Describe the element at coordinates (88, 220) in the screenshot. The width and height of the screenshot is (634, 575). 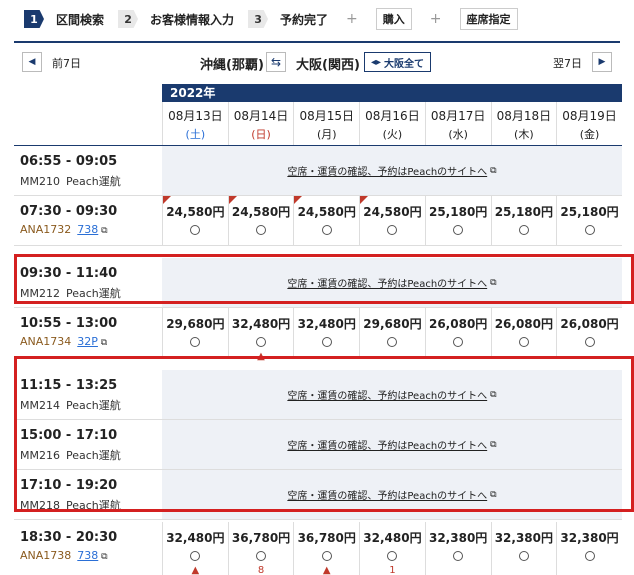
I see `flight-info: 07:30 - 09:30 ANA1732 738 ⧉` at that location.